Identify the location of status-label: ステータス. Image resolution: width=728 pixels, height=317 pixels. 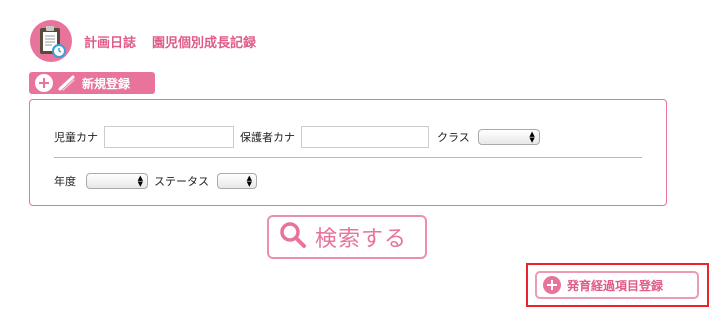
(181, 181).